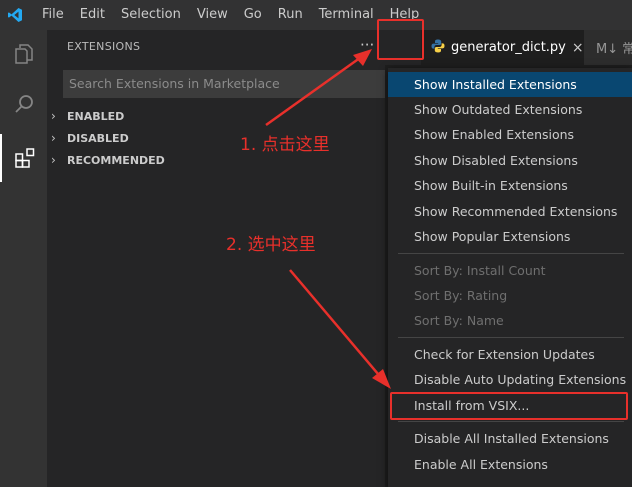 The height and width of the screenshot is (487, 632). What do you see at coordinates (271, 245) in the screenshot?
I see `annotation-step2: 2. 选中这里` at bounding box center [271, 245].